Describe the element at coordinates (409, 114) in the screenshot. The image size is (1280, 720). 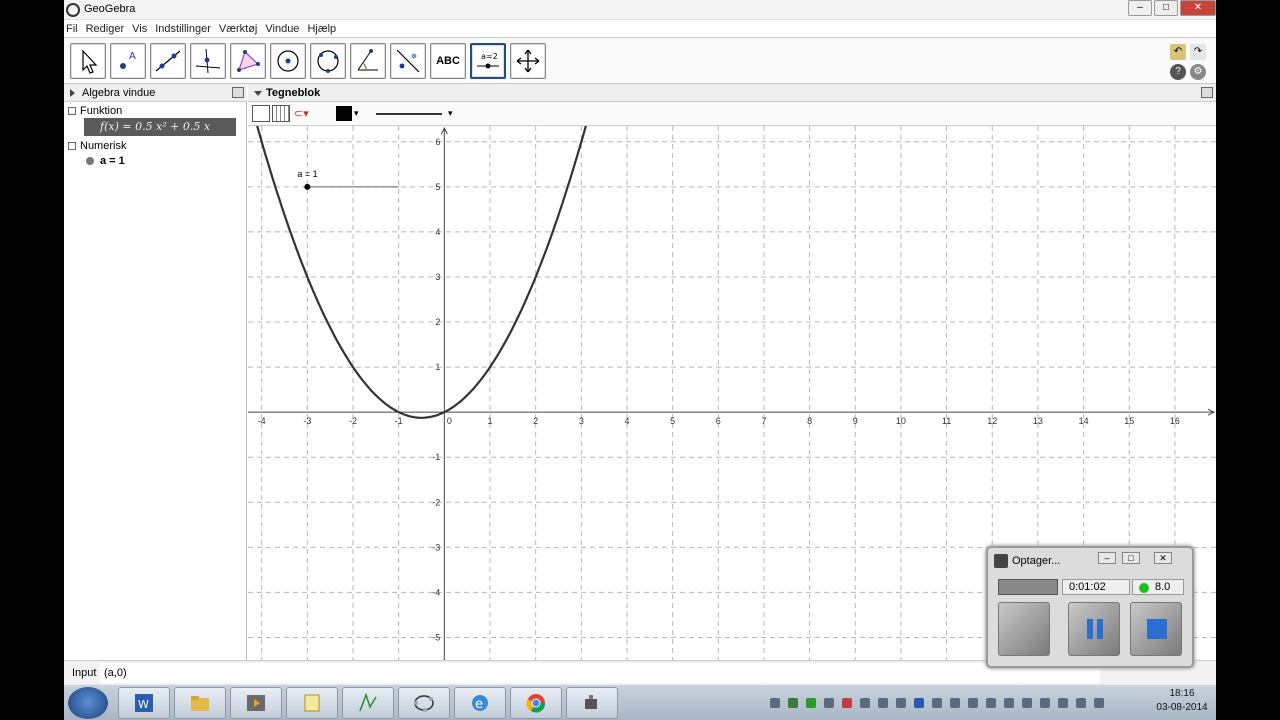
I see `line-style-icon` at that location.